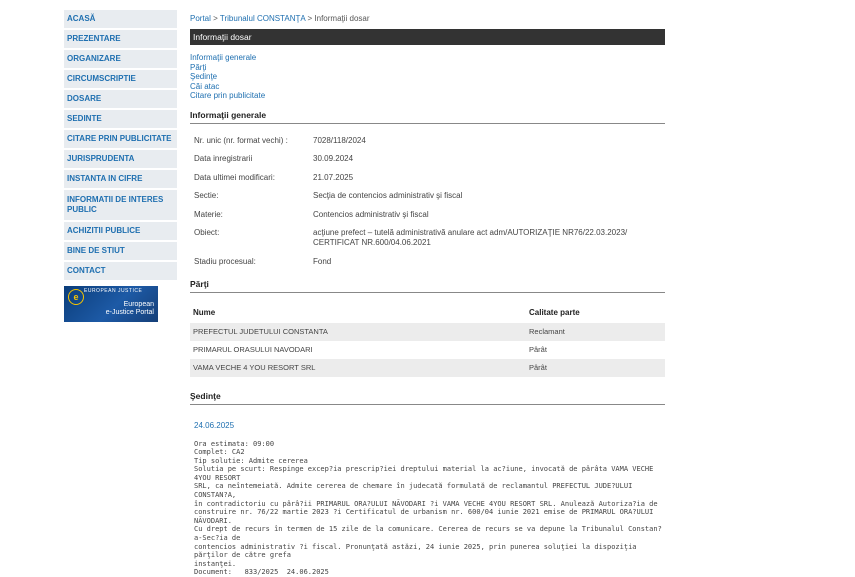  What do you see at coordinates (481, 182) in the screenshot?
I see `info-value: 21.07.2025` at bounding box center [481, 182].